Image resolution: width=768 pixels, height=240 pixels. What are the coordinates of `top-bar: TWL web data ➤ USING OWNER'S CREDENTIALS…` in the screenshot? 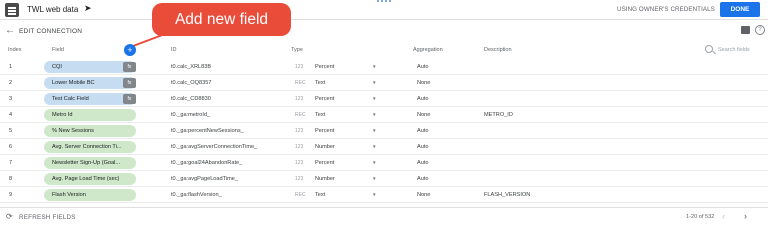 It's located at (384, 10).